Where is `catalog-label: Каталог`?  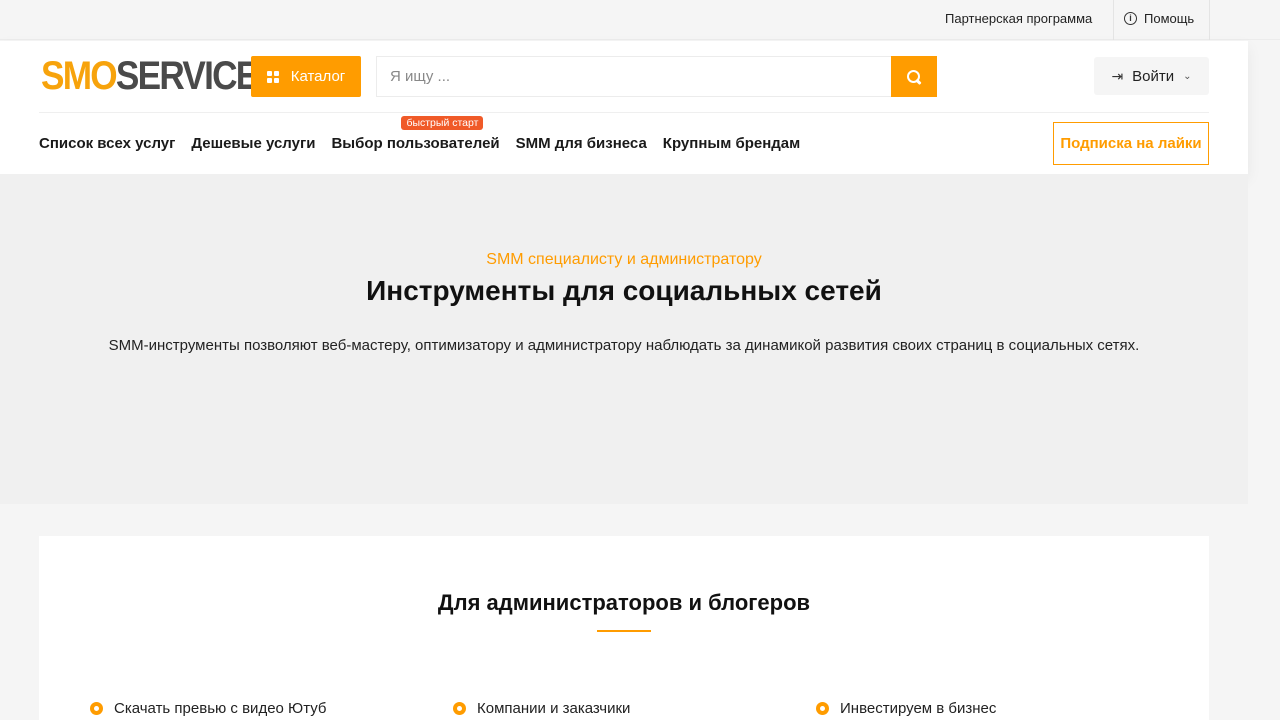
catalog-label: Каталог is located at coordinates (318, 76).